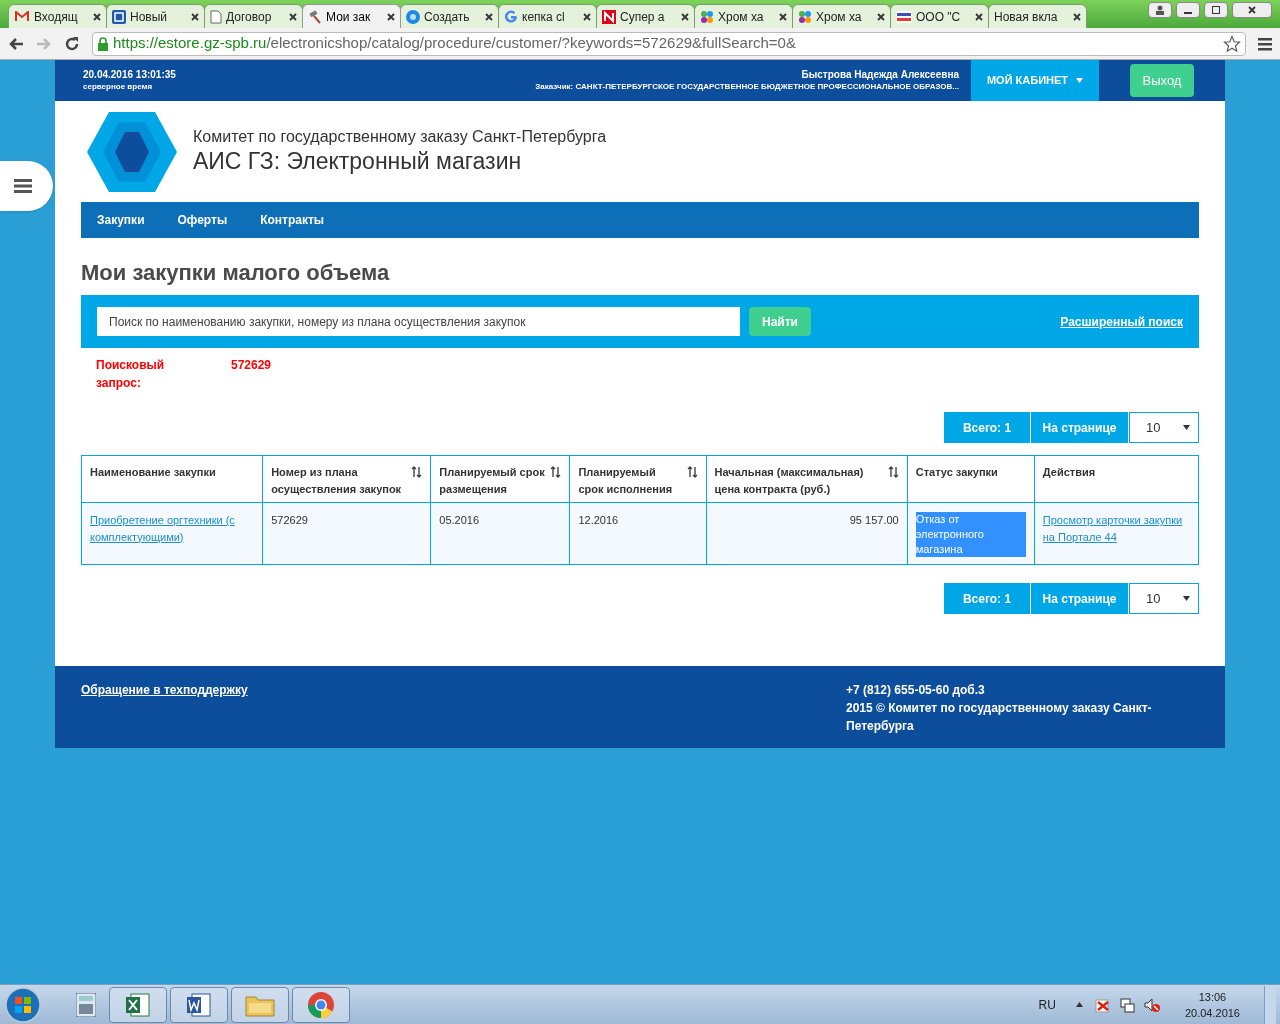 The width and height of the screenshot is (1280, 1024). I want to click on chrome-icon, so click(321, 1004).